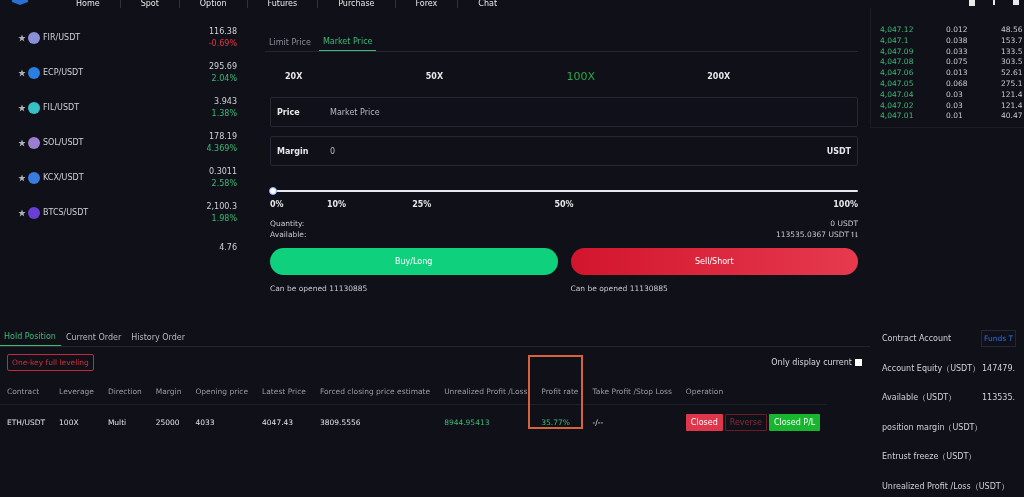 This screenshot has width=1024, height=497. What do you see at coordinates (777, 76) in the screenshot?
I see `leverage-option: 200X` at bounding box center [777, 76].